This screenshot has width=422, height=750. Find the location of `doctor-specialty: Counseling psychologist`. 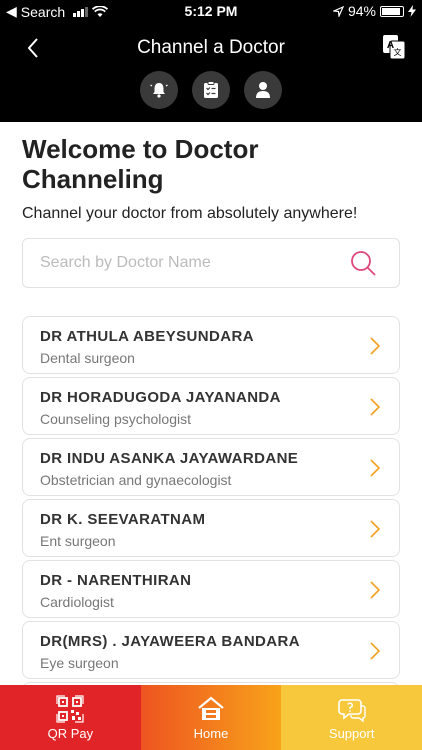

doctor-specialty: Counseling psychologist is located at coordinates (115, 419).